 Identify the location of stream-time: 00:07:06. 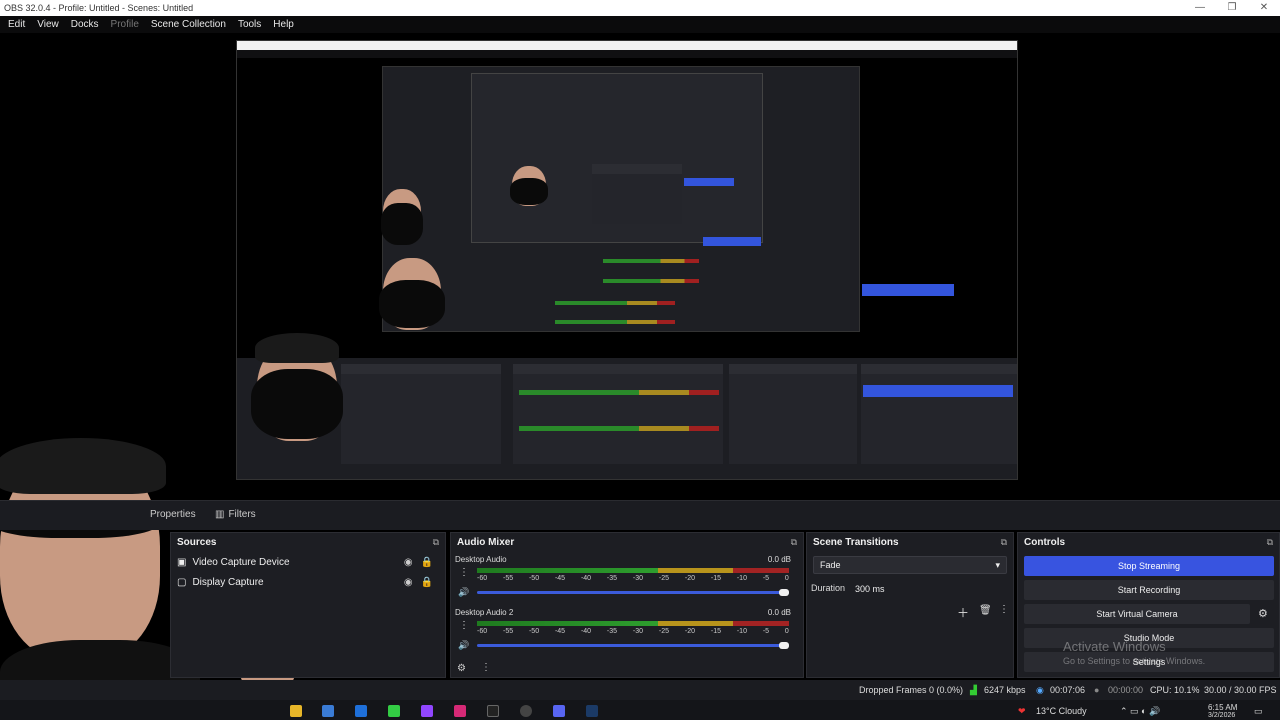
(1068, 690).